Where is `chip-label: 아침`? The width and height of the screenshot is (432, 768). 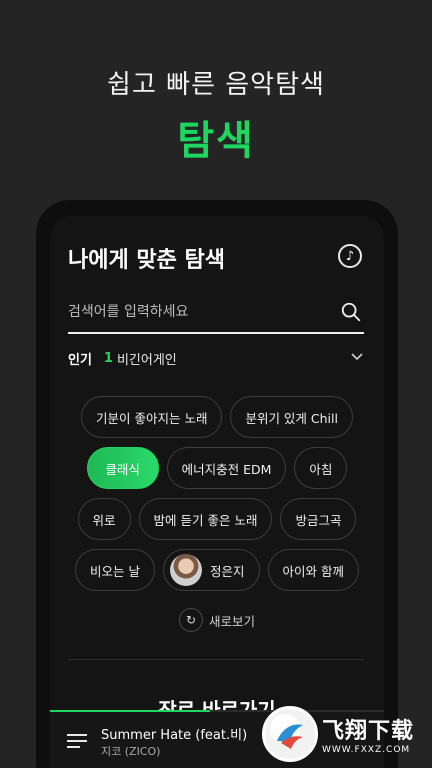
chip-label: 아침 is located at coordinates (321, 469).